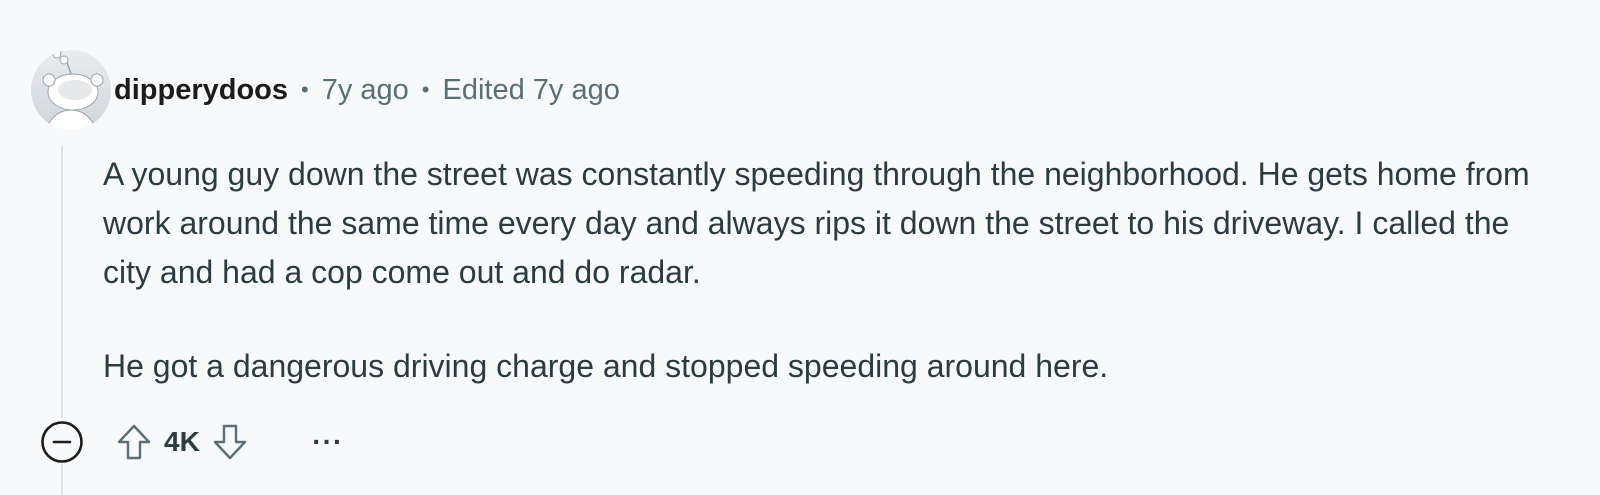  I want to click on comment-age: 7y ago, so click(365, 90).